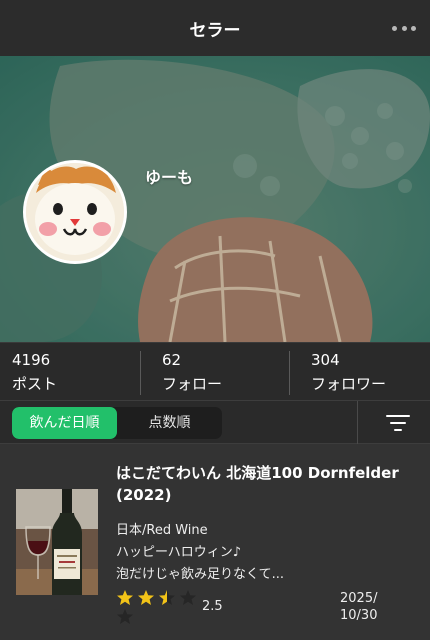 The height and width of the screenshot is (640, 430). Describe the element at coordinates (404, 28) in the screenshot. I see `ellipsis-icon` at that location.